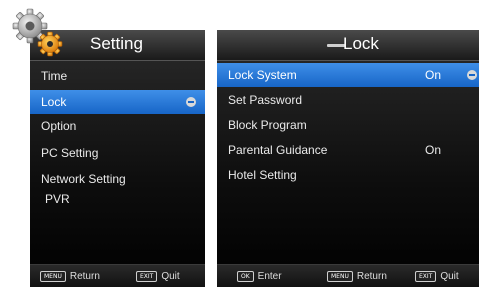 The height and width of the screenshot is (287, 479). I want to click on menu-item-pvr: PVR, so click(117, 199).